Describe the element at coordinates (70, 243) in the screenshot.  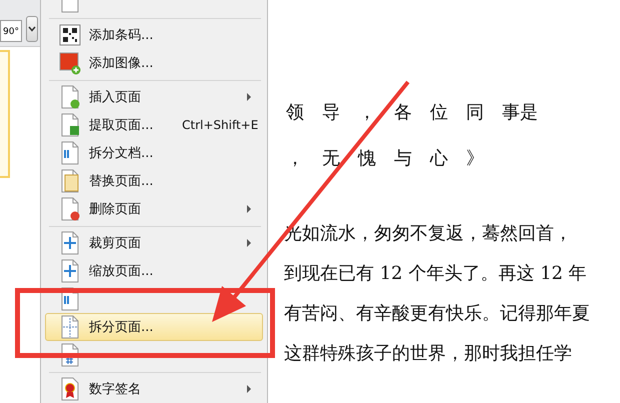
I see `crop-page-icon` at that location.